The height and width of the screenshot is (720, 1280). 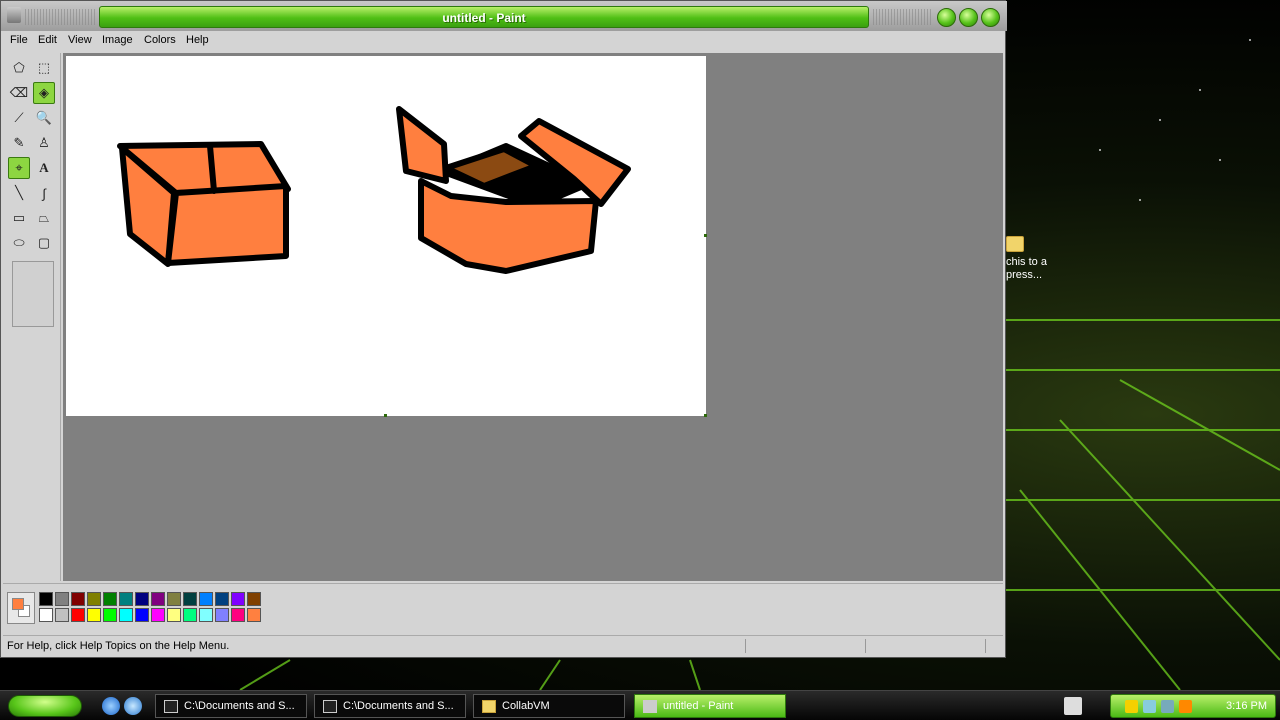 What do you see at coordinates (19, 118) in the screenshot?
I see `pick-color-tool: ⟋` at bounding box center [19, 118].